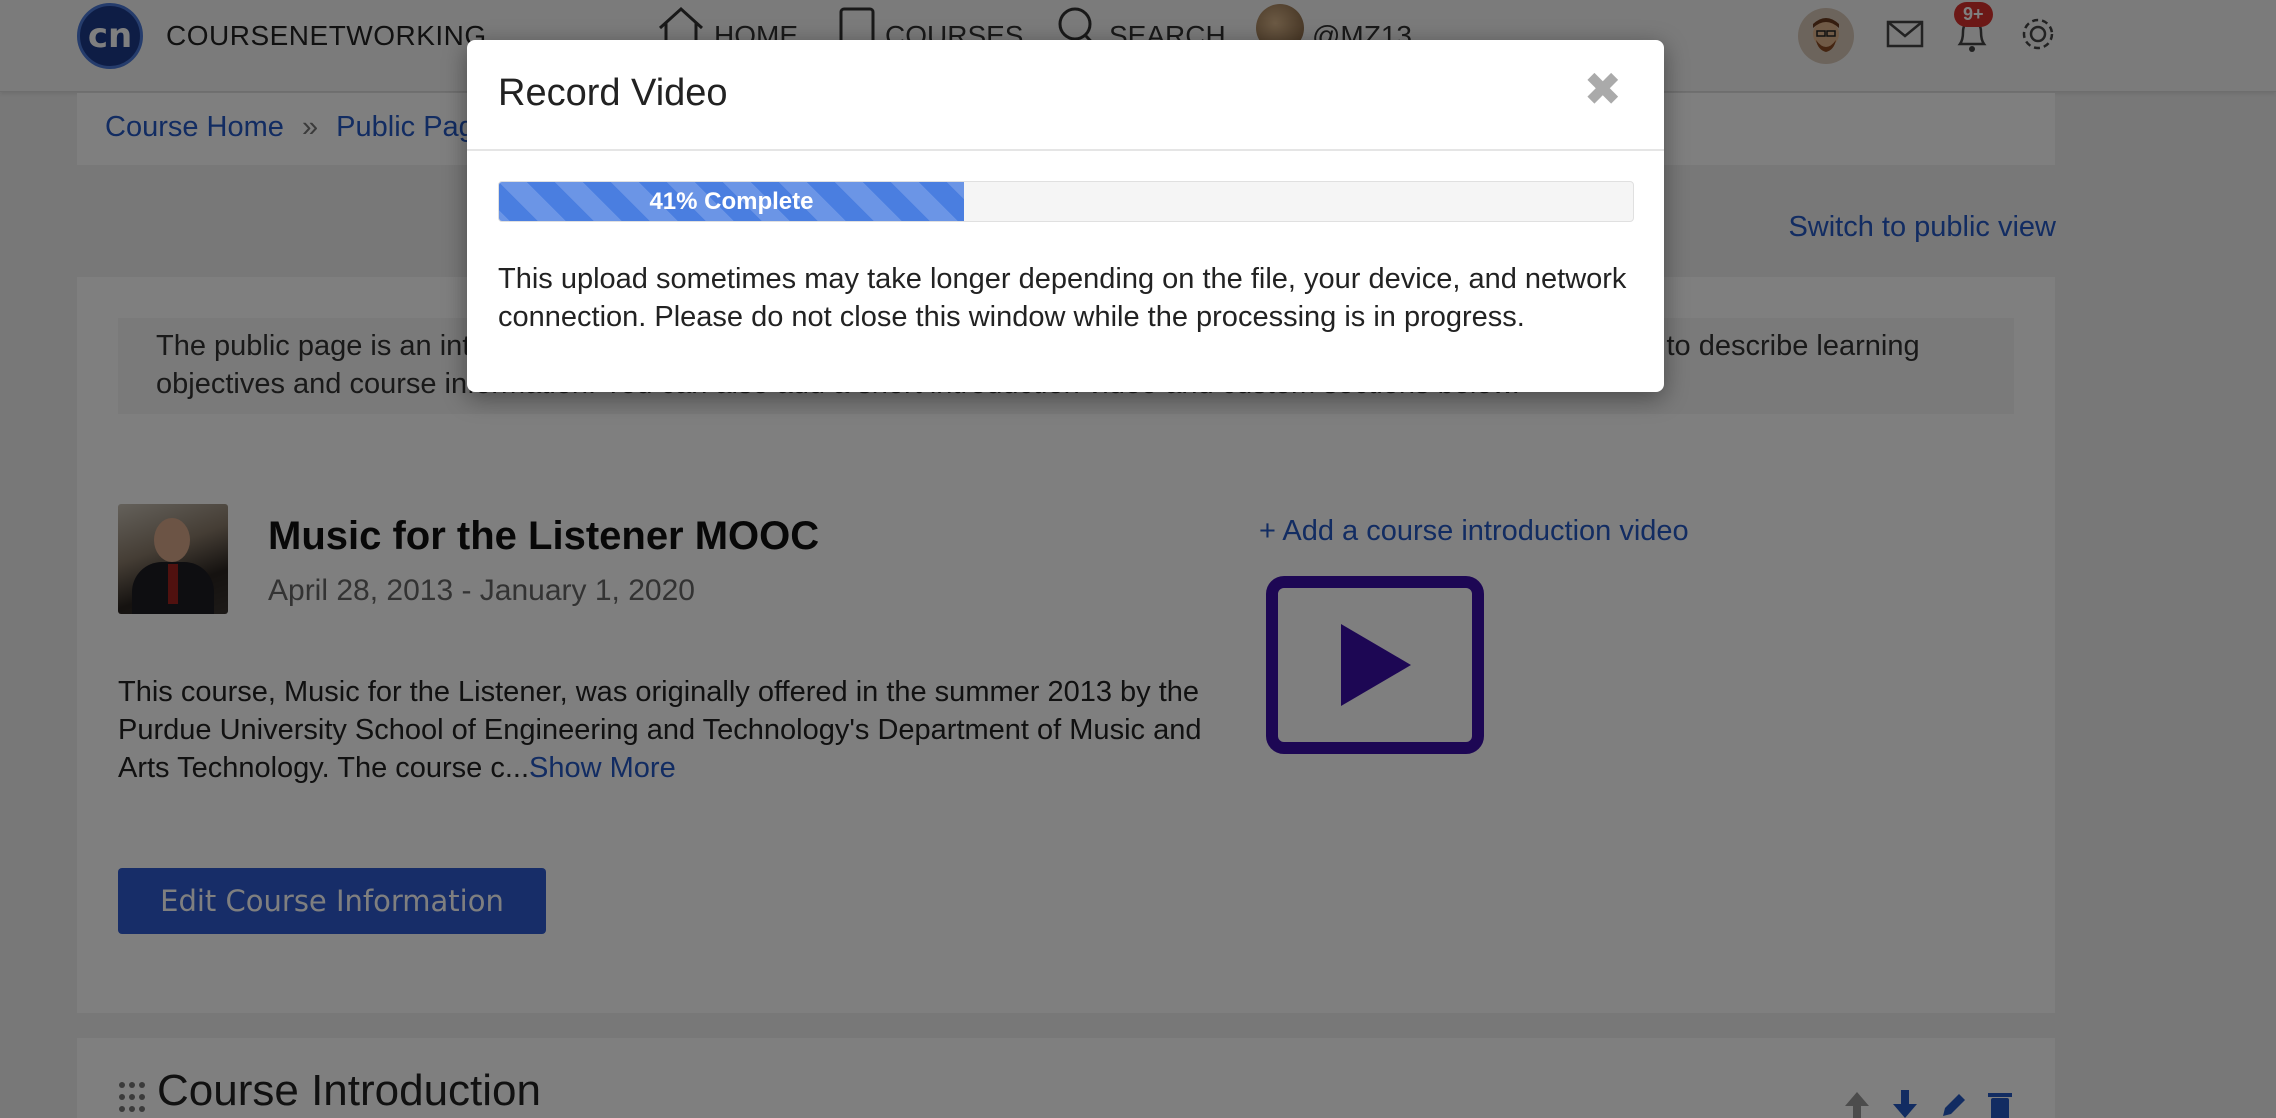  I want to click on close-icon: ✖, so click(1602, 89).